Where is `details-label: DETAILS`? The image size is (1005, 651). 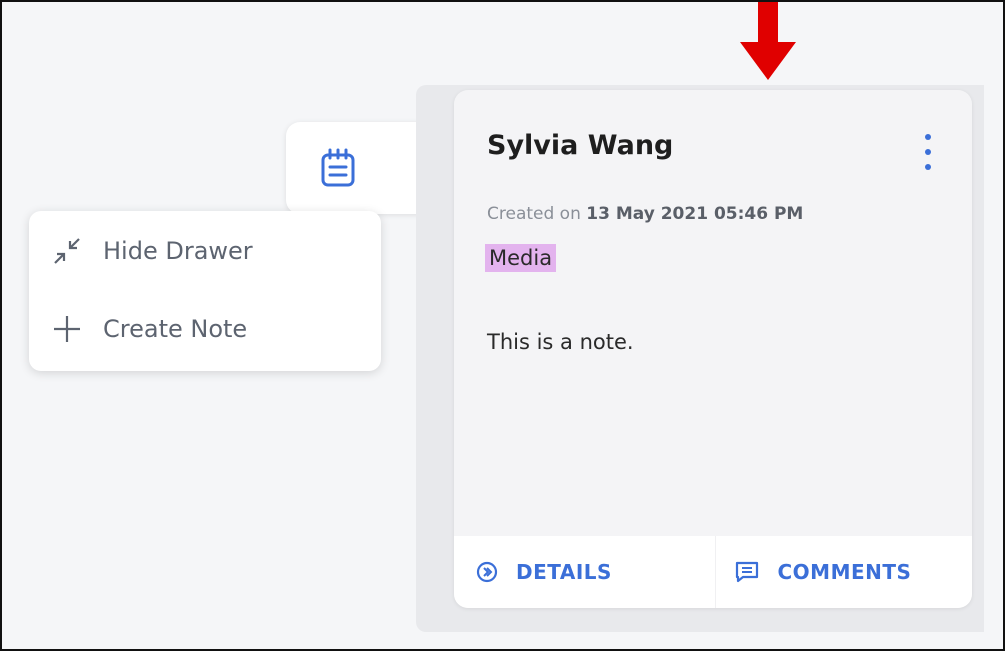 details-label: DETAILS is located at coordinates (564, 572).